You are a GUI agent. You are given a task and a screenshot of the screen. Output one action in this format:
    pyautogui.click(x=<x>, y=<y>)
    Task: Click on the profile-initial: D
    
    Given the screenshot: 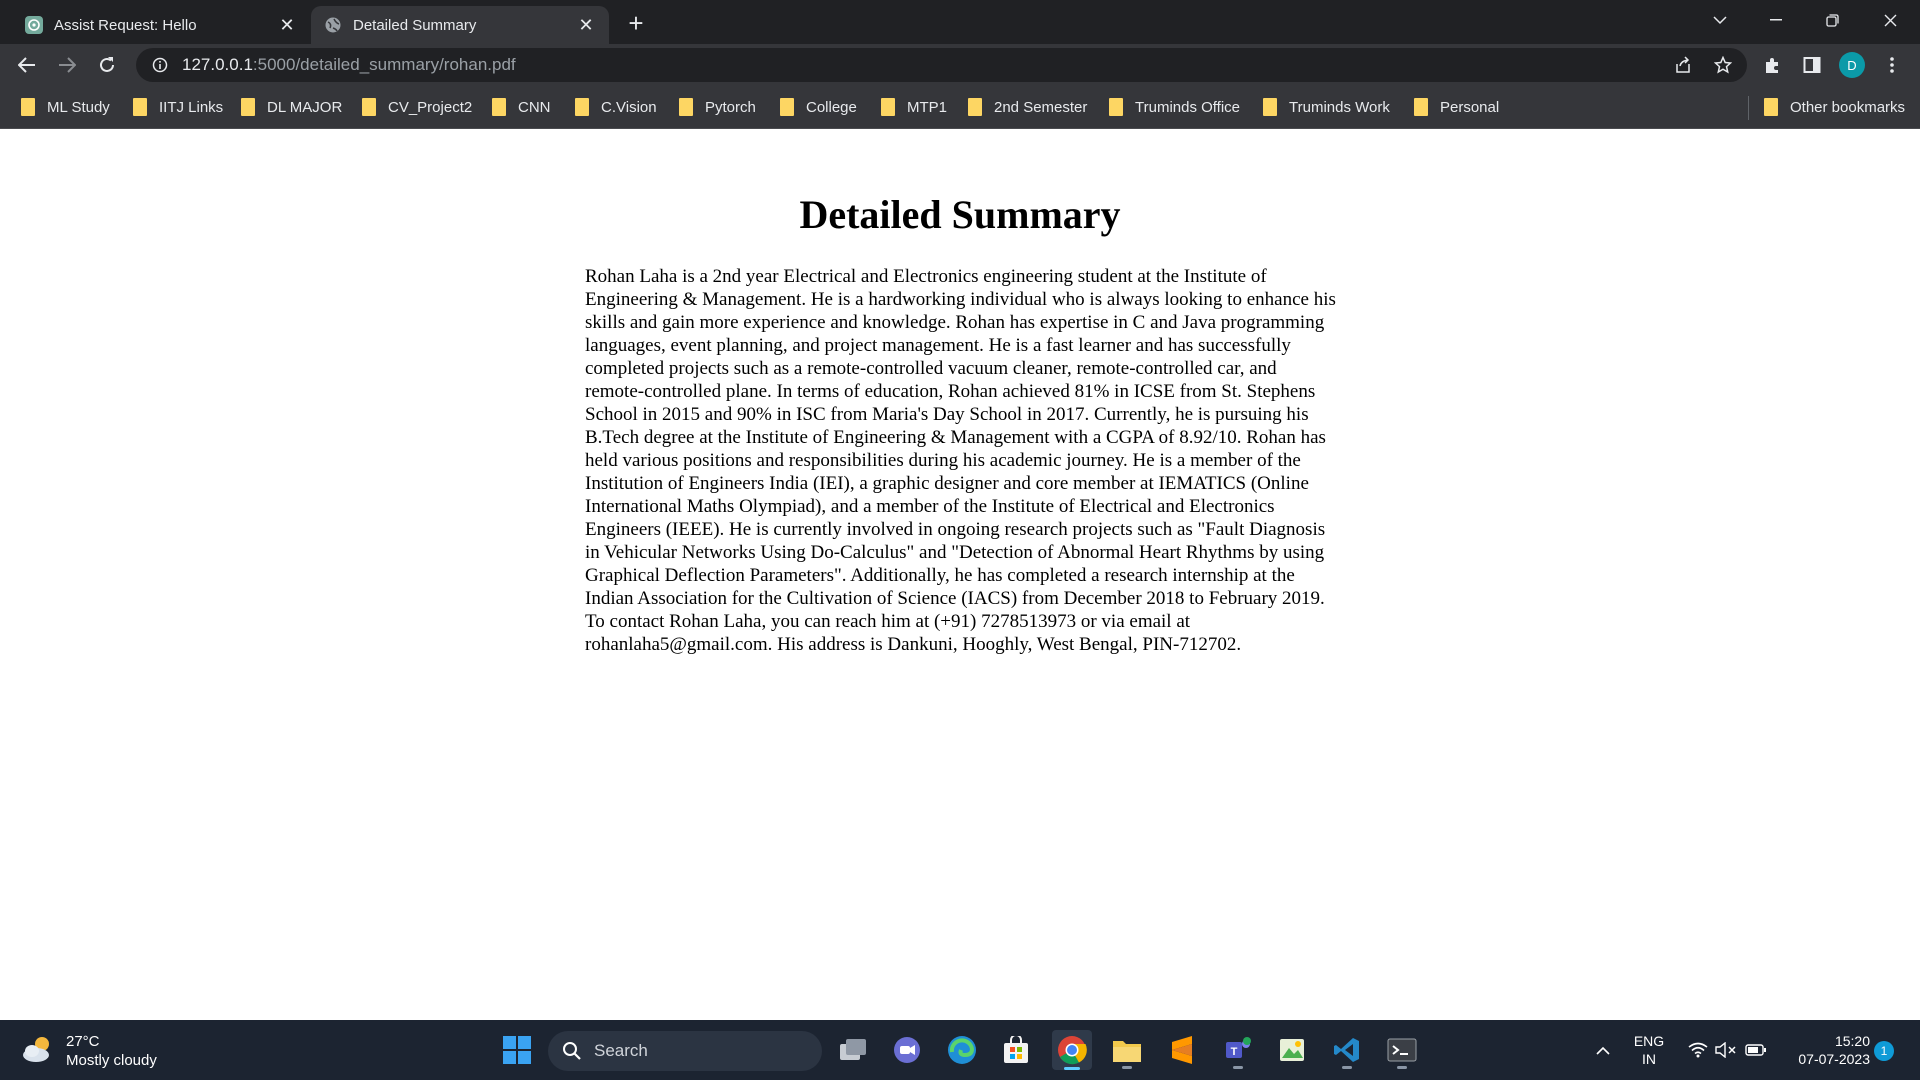 What is the action you would take?
    pyautogui.click(x=1852, y=65)
    